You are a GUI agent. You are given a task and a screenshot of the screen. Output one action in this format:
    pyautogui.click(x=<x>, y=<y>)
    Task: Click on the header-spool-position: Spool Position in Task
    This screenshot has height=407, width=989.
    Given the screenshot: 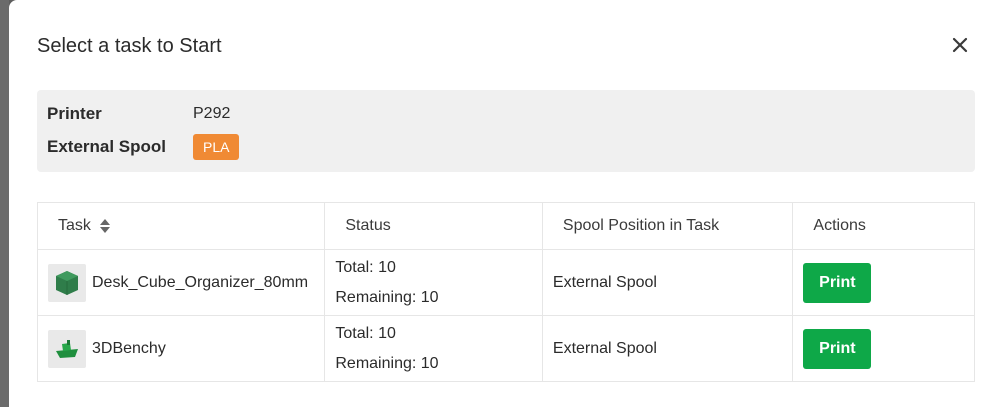 What is the action you would take?
    pyautogui.click(x=668, y=226)
    